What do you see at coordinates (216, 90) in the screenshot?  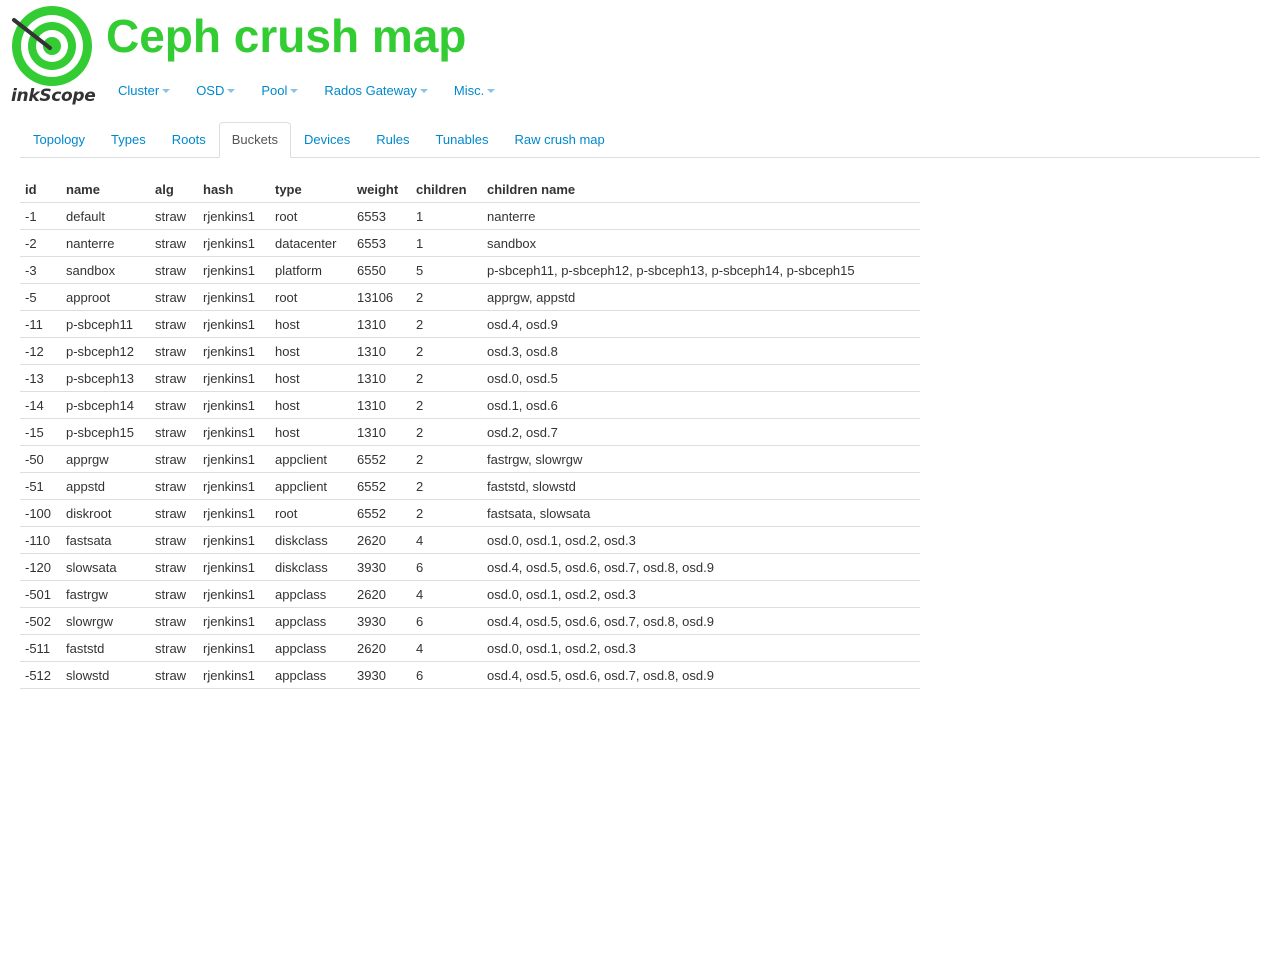 I see `menu-osd: OSD` at bounding box center [216, 90].